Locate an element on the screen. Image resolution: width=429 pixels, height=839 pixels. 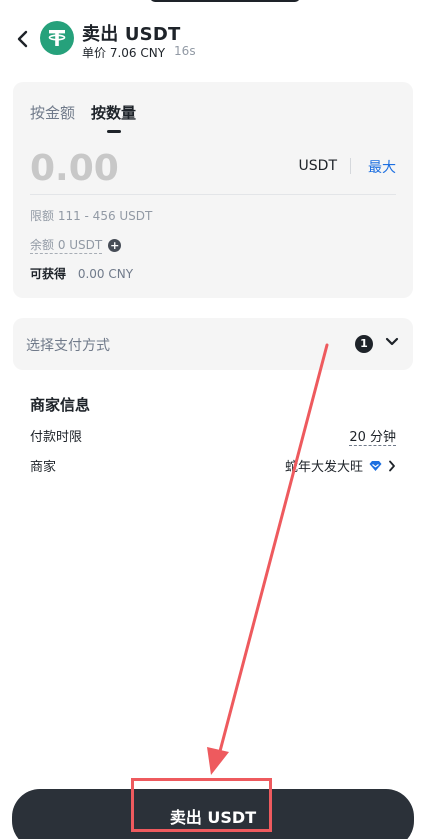
merchant-row: 商家 蛇年大发大旺 is located at coordinates (213, 466).